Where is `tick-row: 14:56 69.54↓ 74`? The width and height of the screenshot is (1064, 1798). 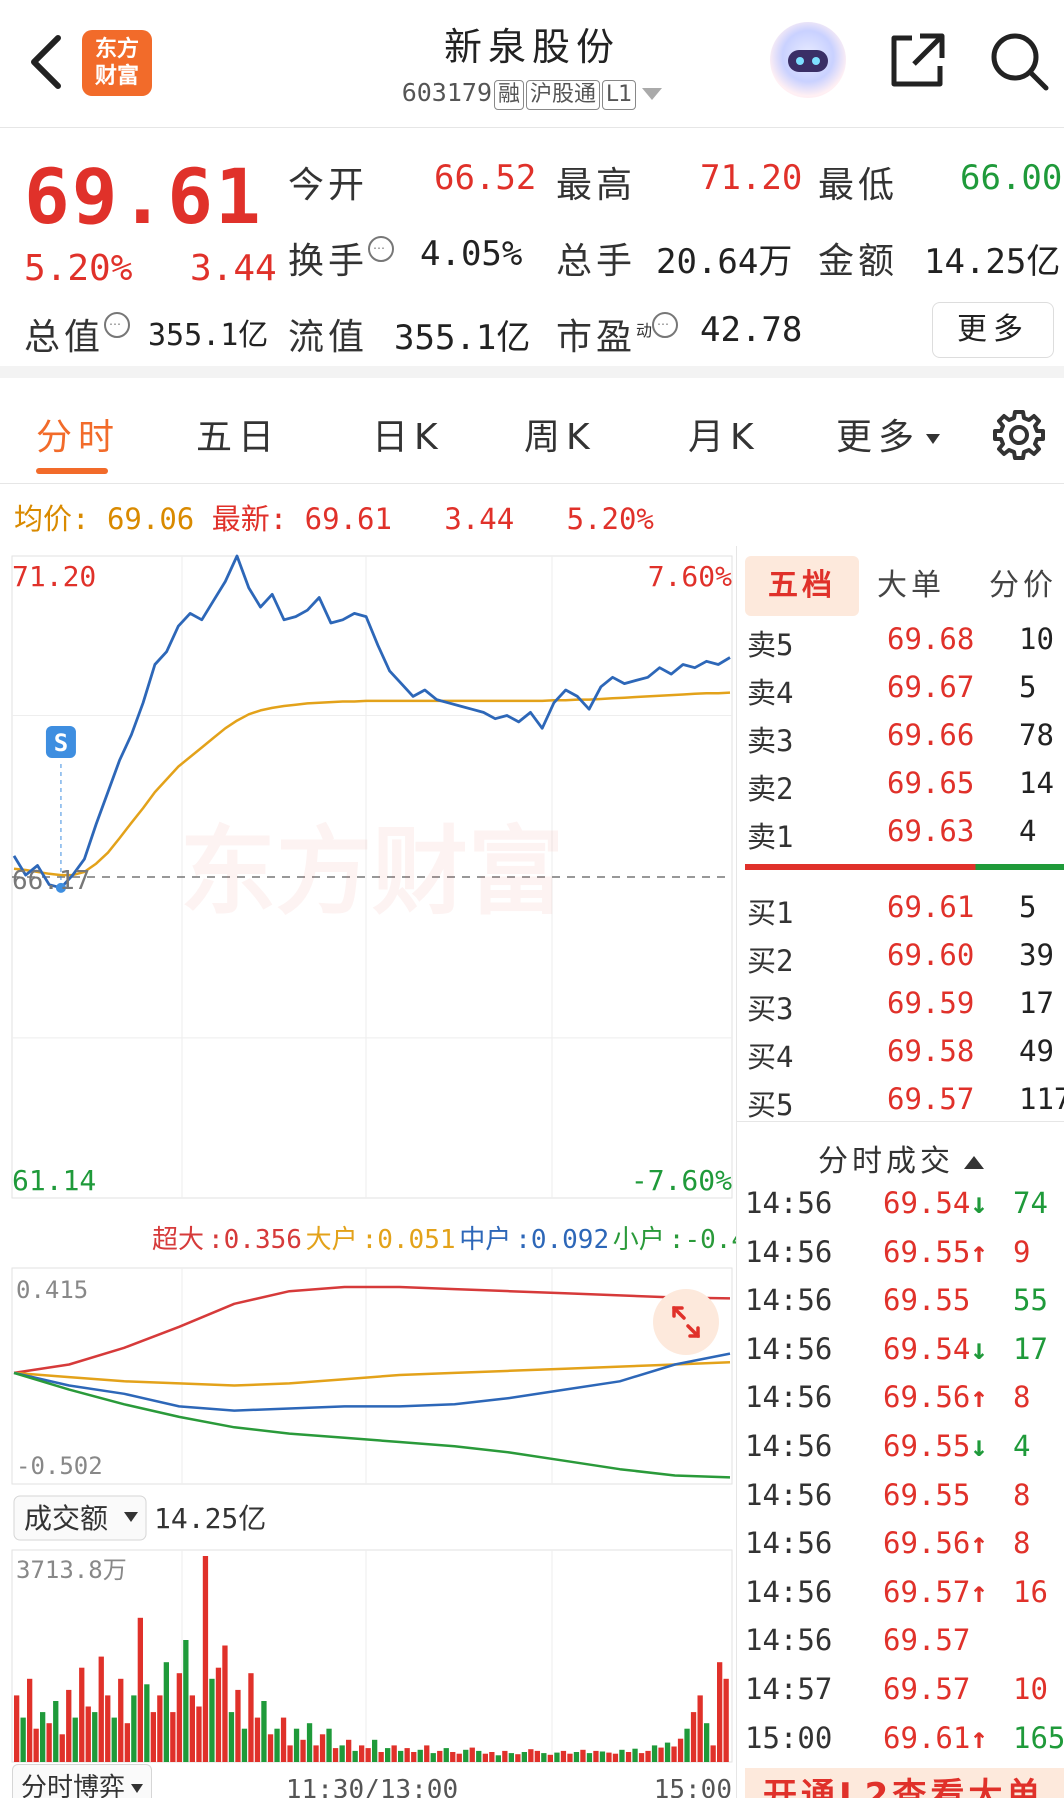 tick-row: 14:56 69.54↓ 74 is located at coordinates (900, 1209).